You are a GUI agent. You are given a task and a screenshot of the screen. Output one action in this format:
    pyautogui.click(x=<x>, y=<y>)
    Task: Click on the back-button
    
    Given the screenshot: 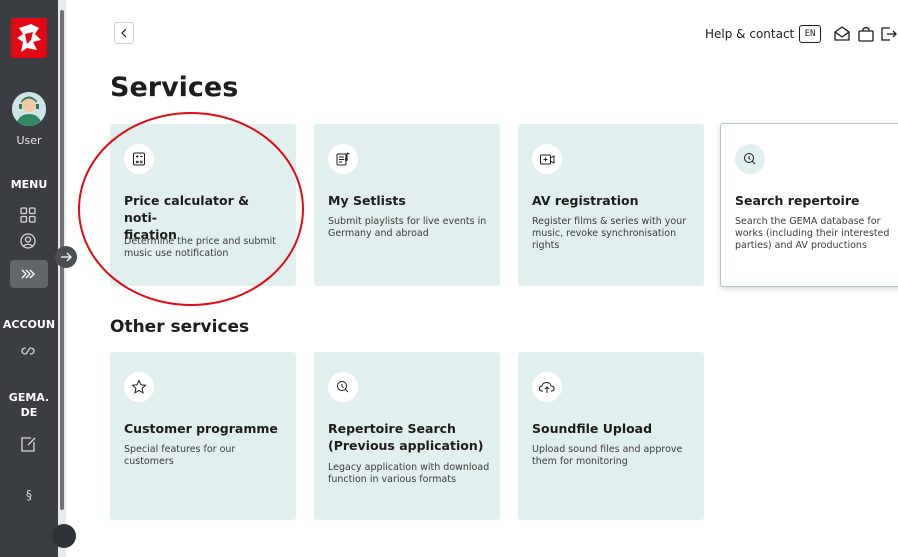 What is the action you would take?
    pyautogui.click(x=124, y=33)
    